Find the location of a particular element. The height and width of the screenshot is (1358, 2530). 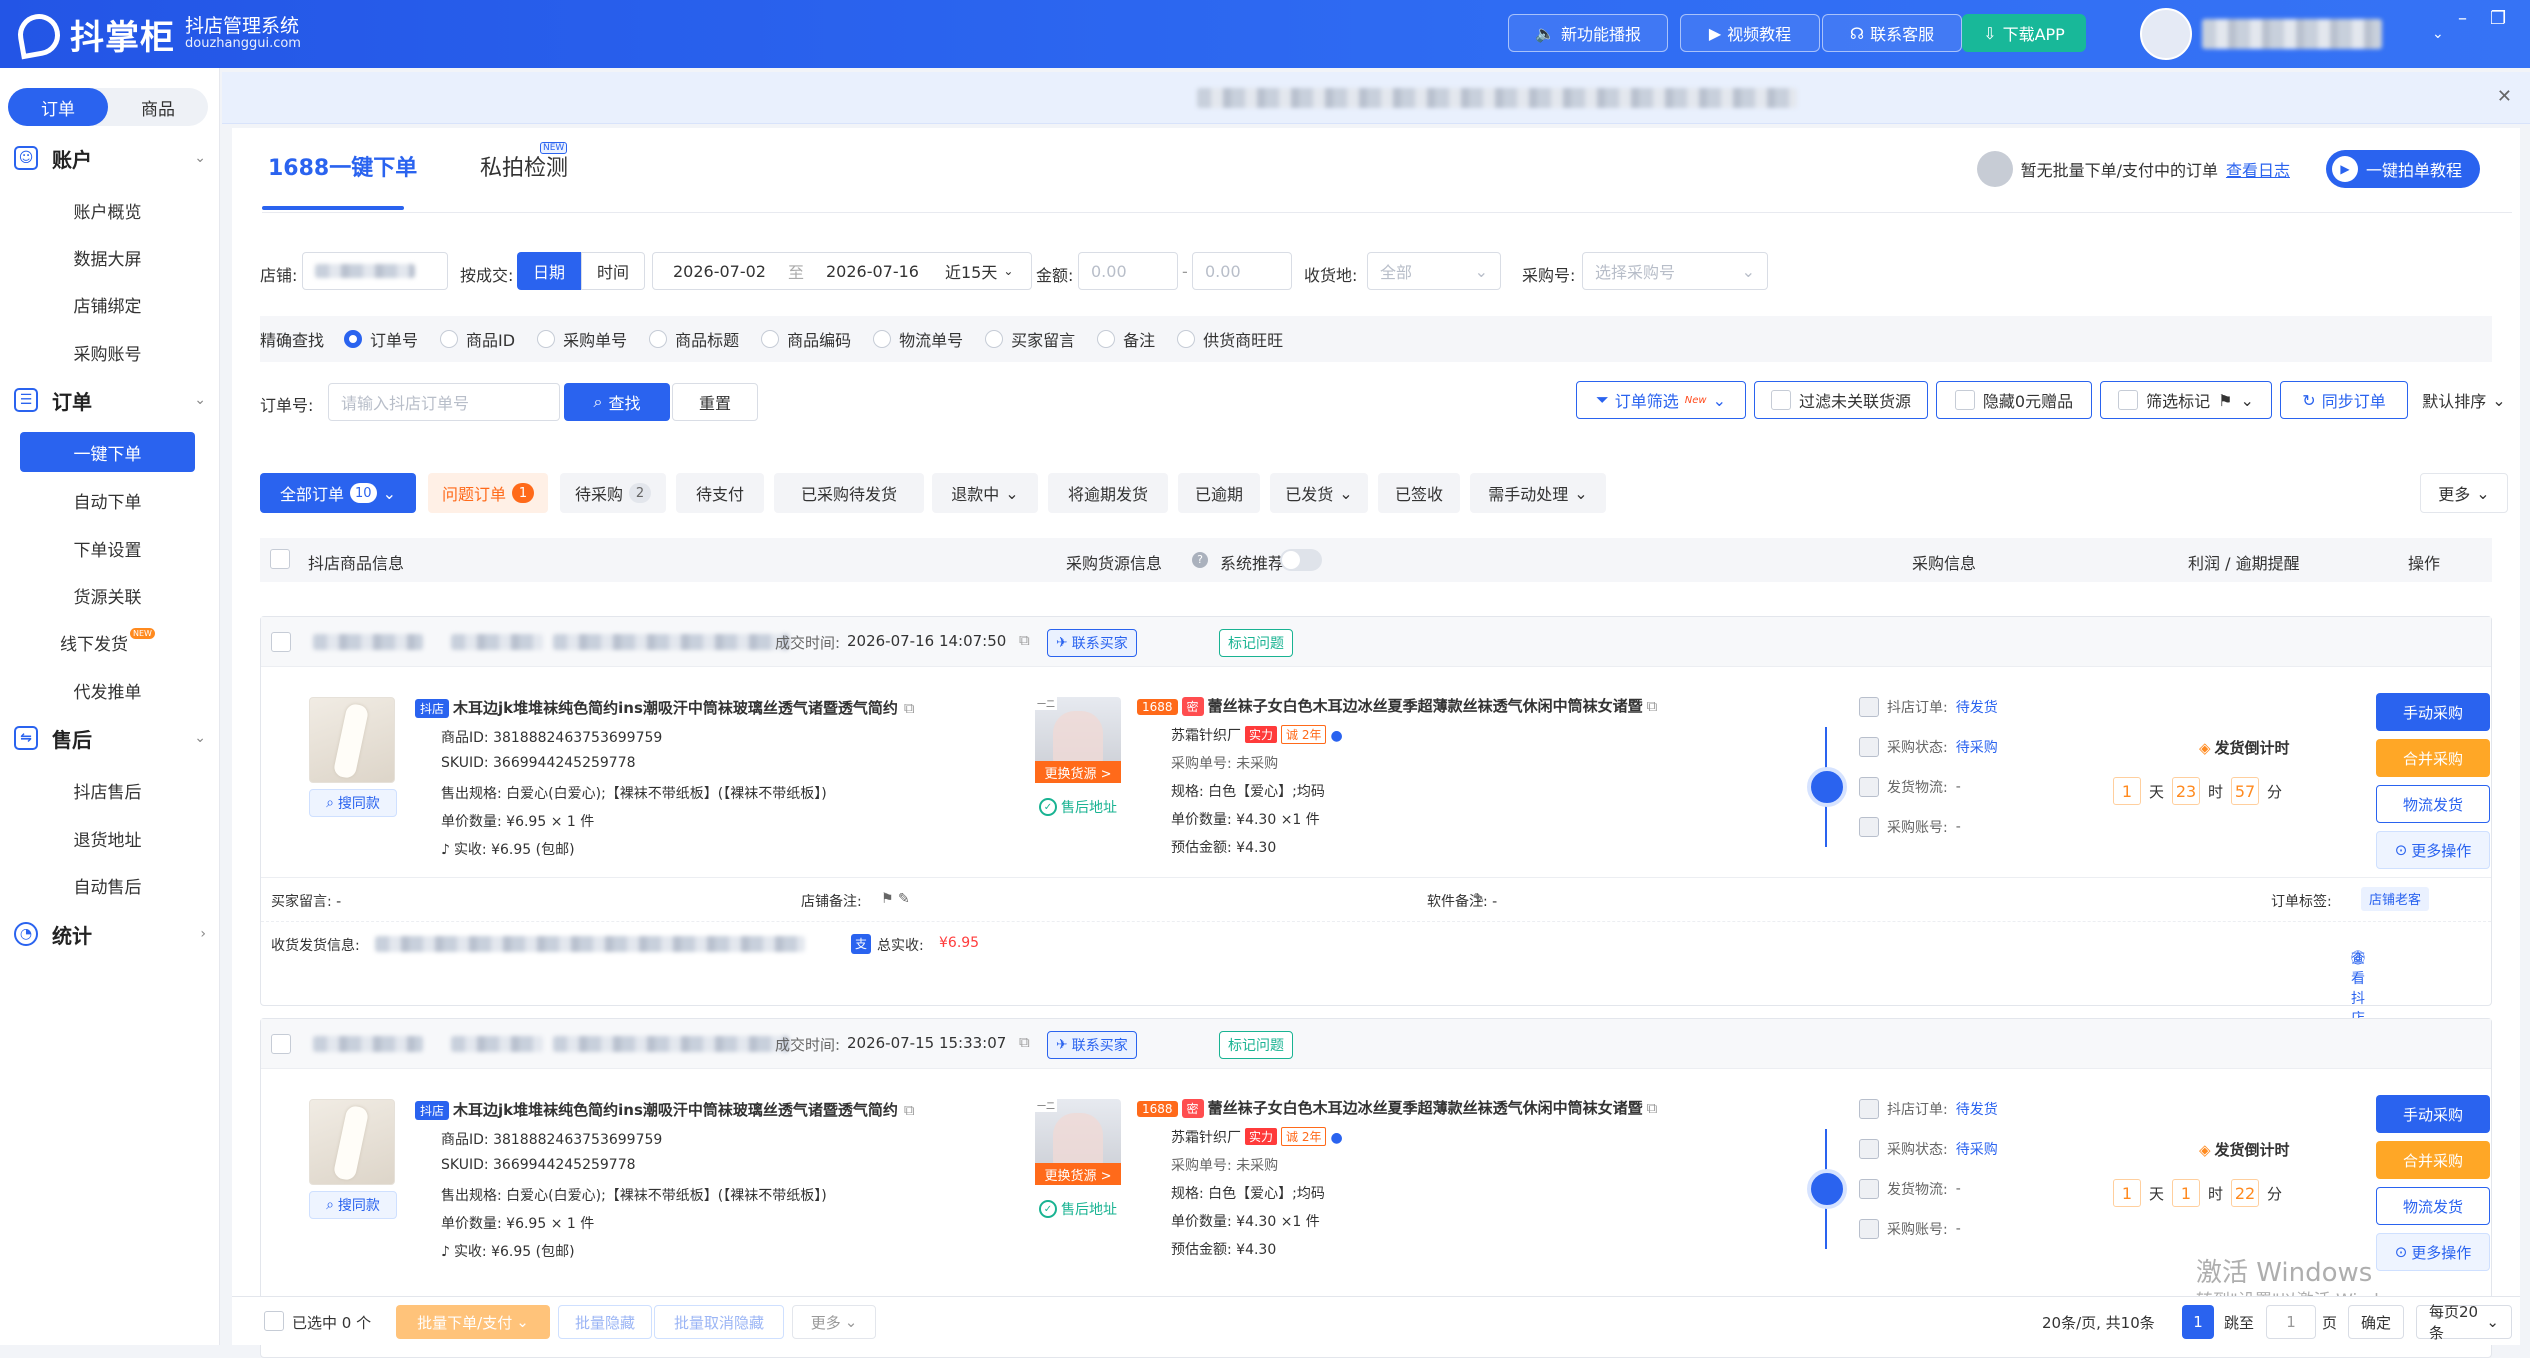

per-page-select: 每页20条 ⌄ is located at coordinates (2464, 1322).